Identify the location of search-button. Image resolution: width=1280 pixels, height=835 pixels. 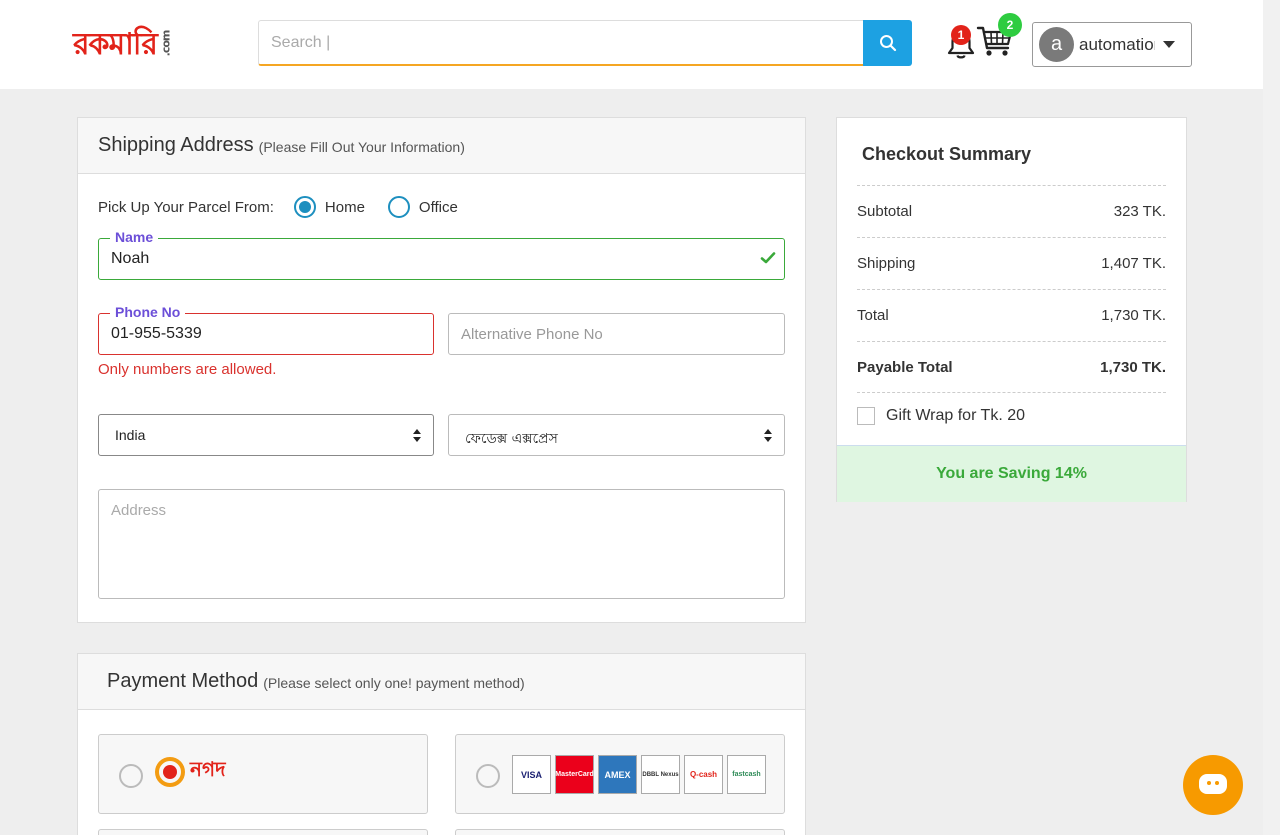
(887, 43).